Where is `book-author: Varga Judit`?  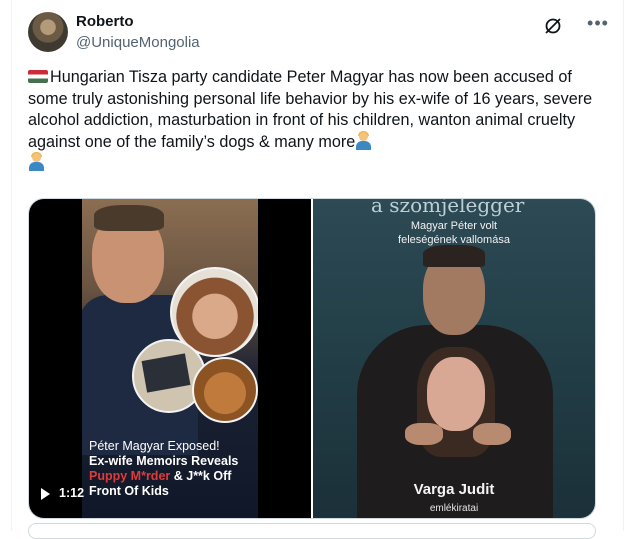
book-author: Varga Judit is located at coordinates (454, 489).